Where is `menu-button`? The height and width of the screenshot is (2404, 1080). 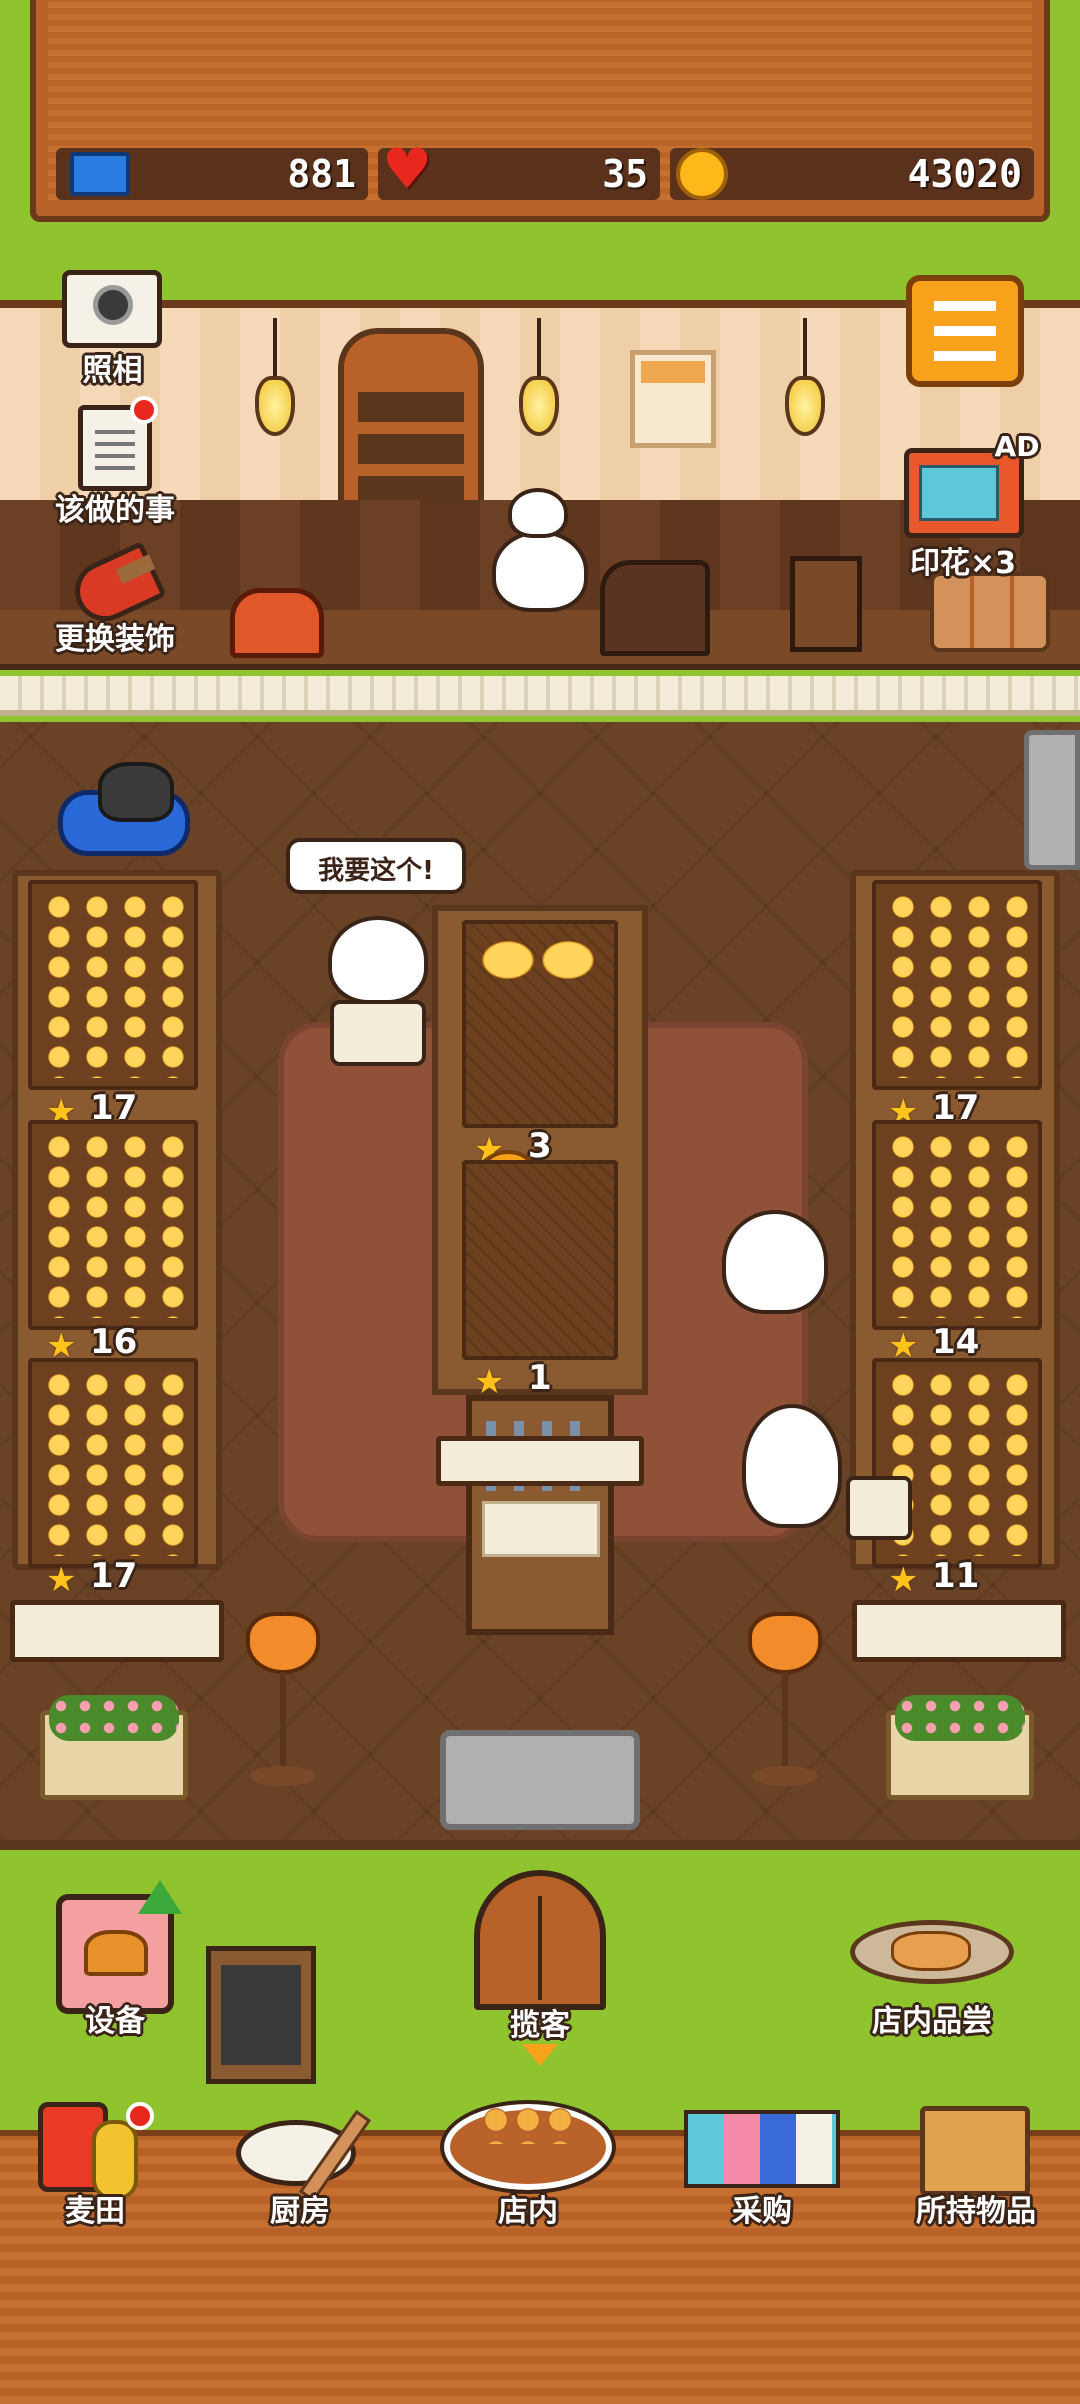 menu-button is located at coordinates (965, 331).